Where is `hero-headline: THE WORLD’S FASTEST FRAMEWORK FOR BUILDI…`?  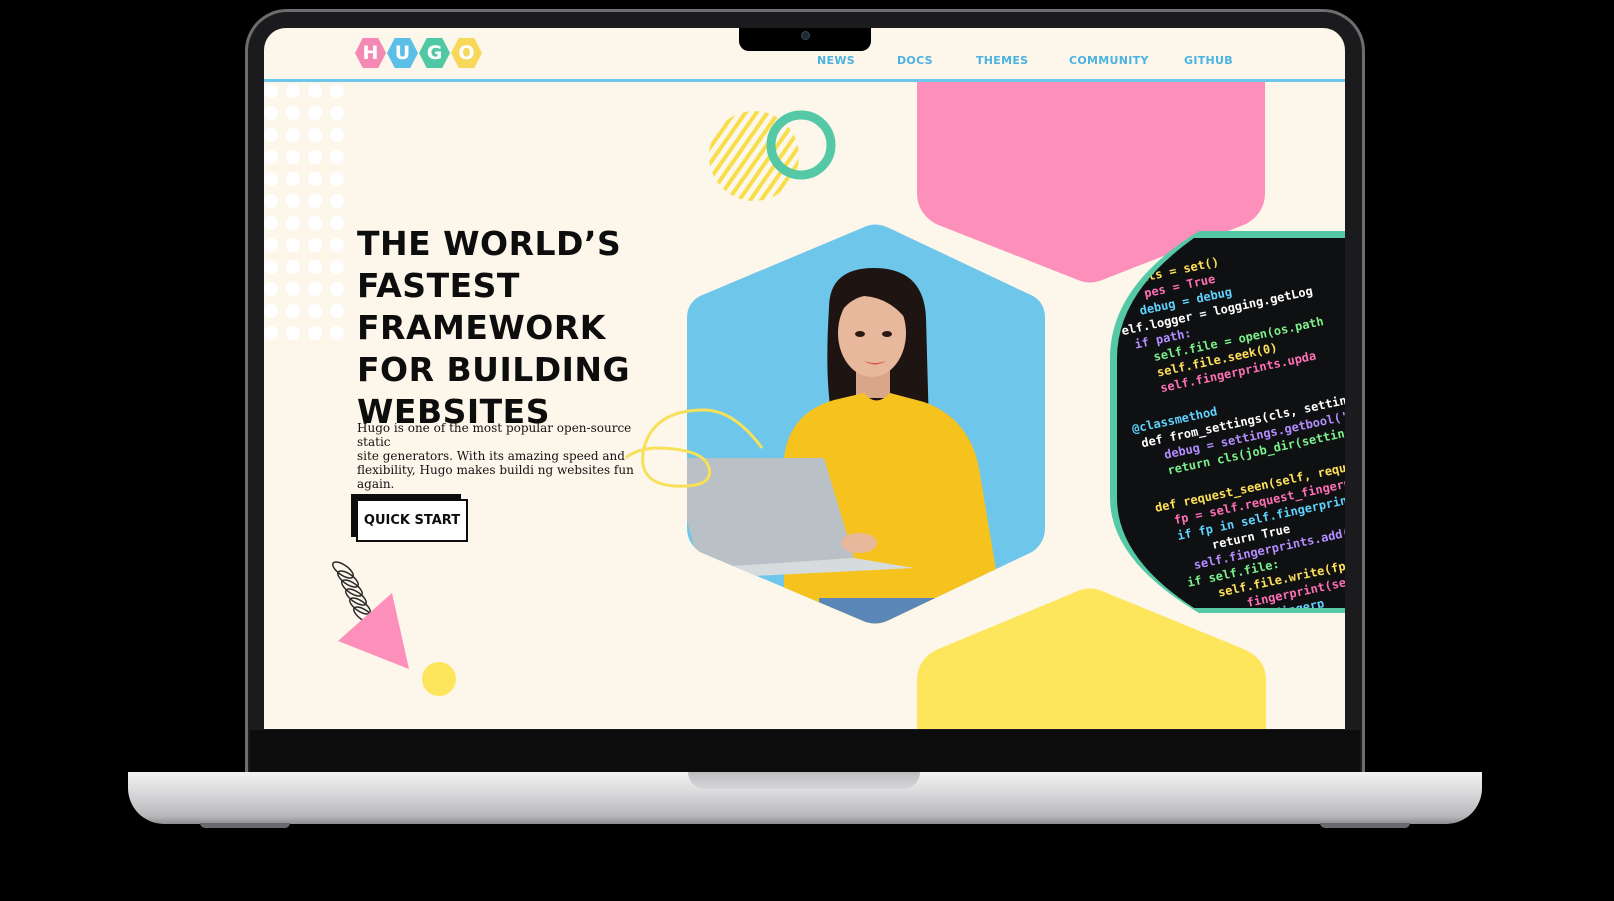 hero-headline: THE WORLD’S FASTEST FRAMEWORK FOR BUILDI… is located at coordinates (557, 328).